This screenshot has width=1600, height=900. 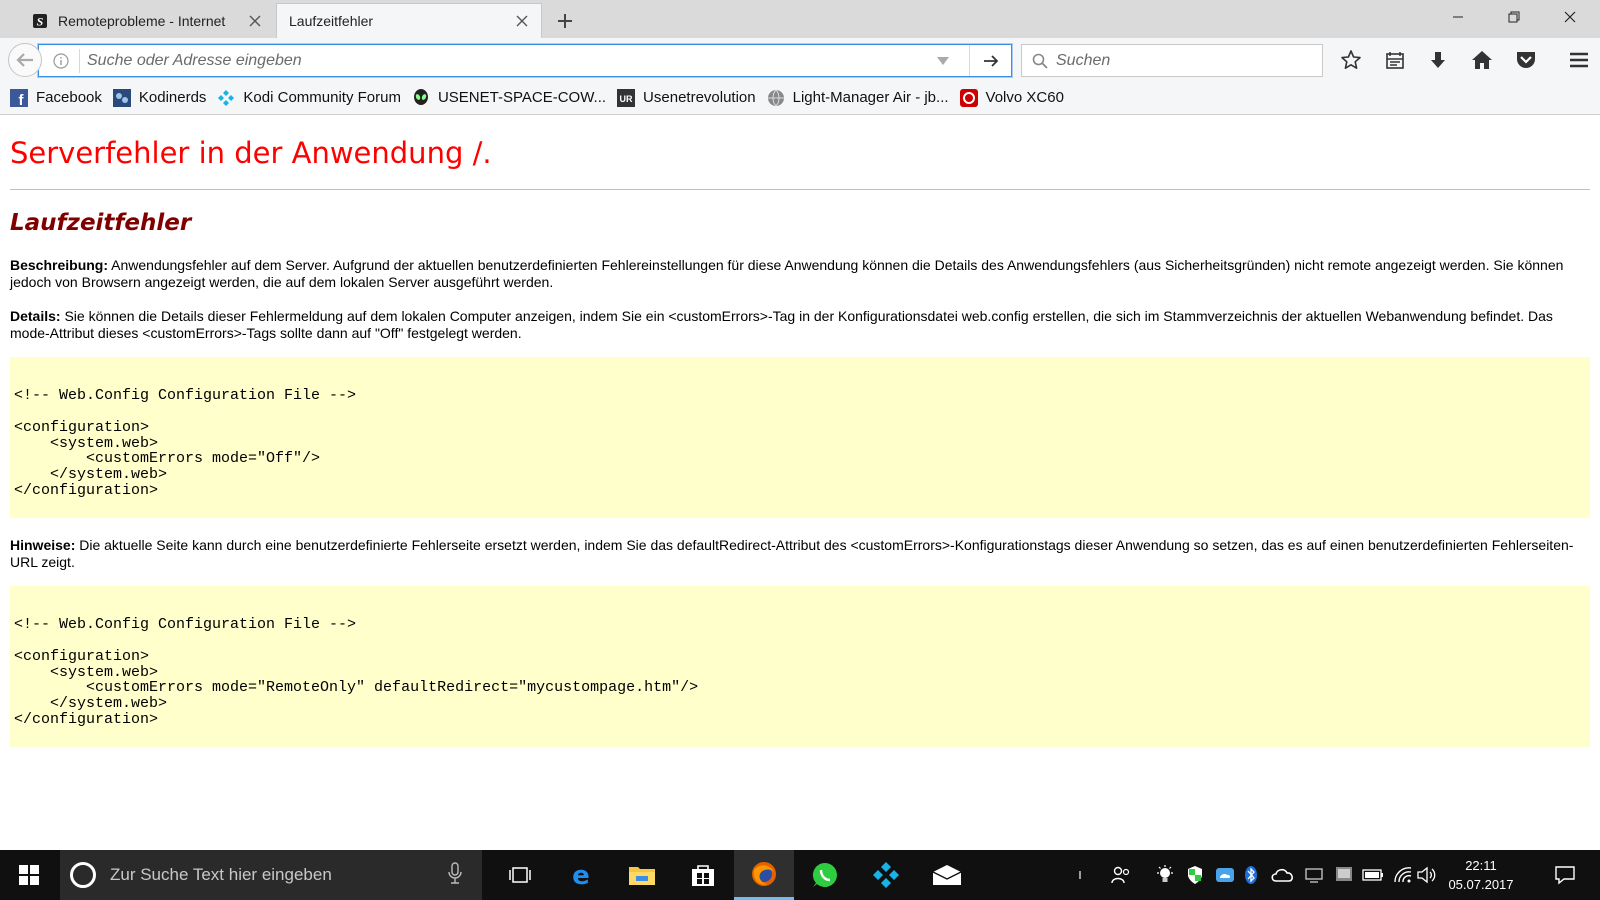 I want to click on taskbar-kodi, so click(x=886, y=875).